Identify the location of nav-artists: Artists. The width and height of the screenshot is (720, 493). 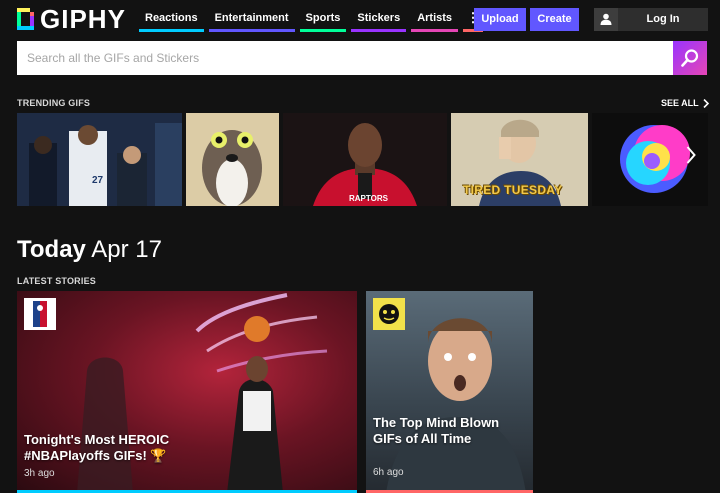
(435, 20).